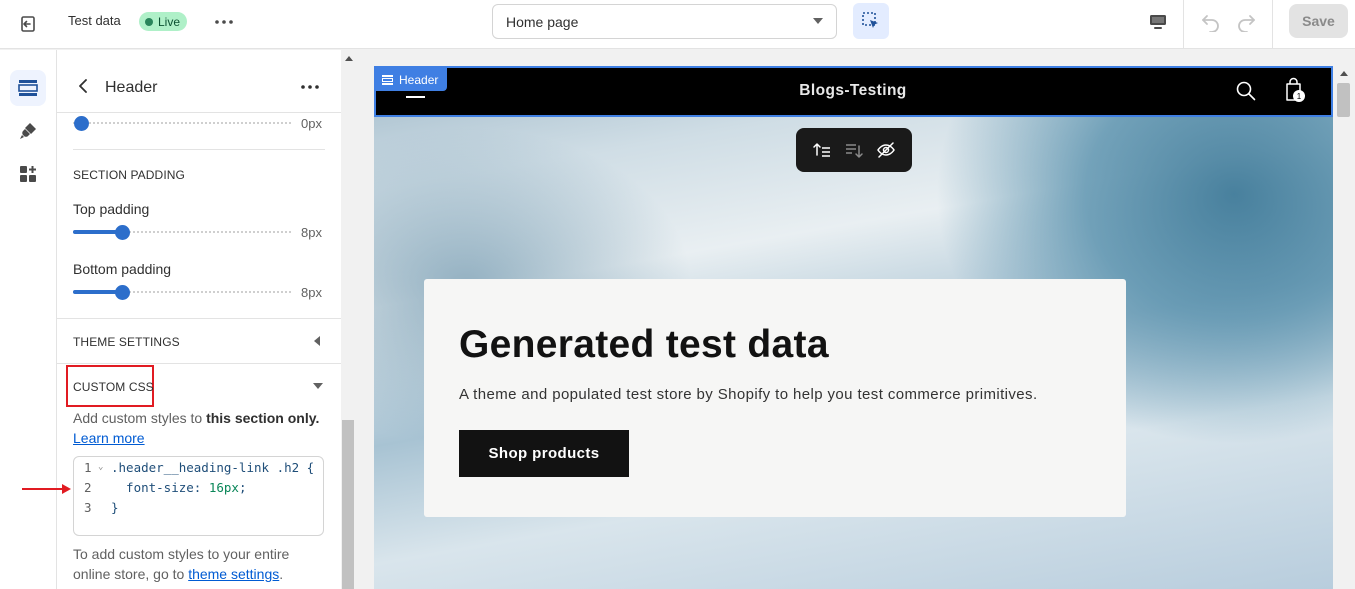 Image resolution: width=1355 pixels, height=589 pixels. I want to click on more-actions-icon, so click(224, 22).